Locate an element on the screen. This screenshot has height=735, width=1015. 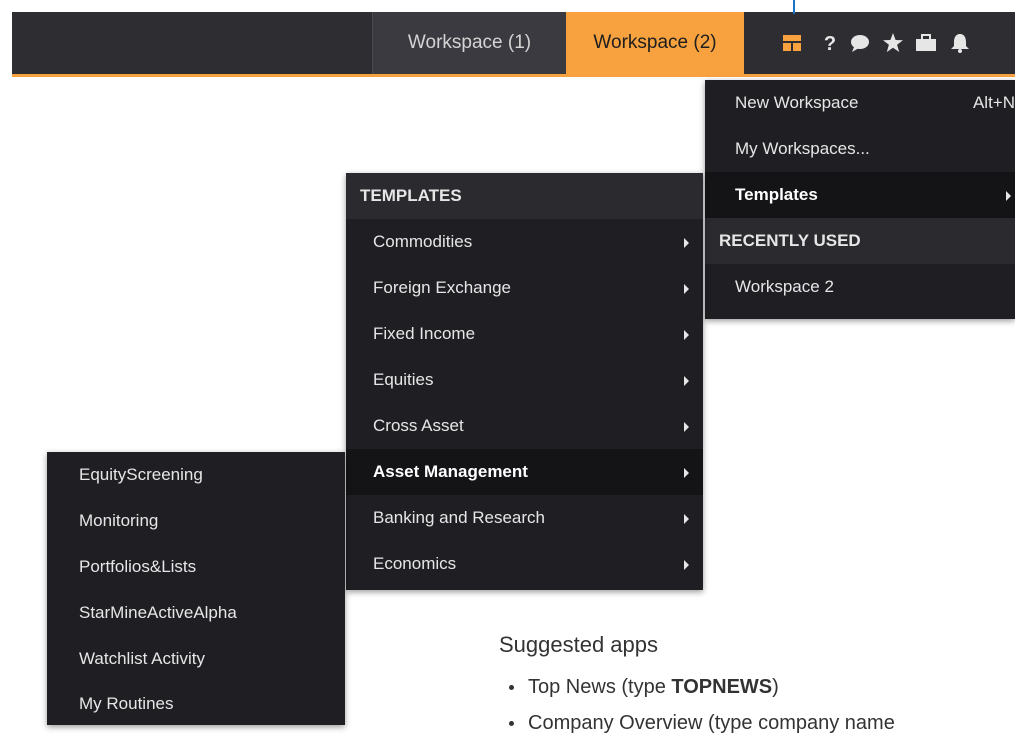
star-icon is located at coordinates (893, 43).